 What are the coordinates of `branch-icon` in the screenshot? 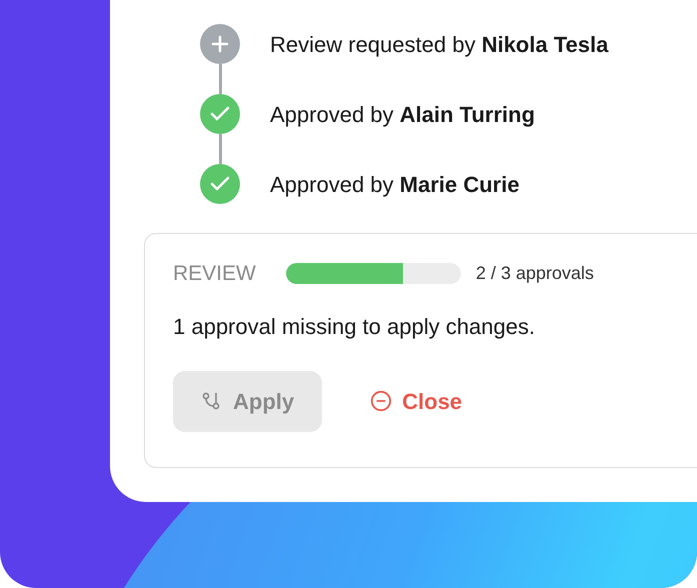 It's located at (211, 401).